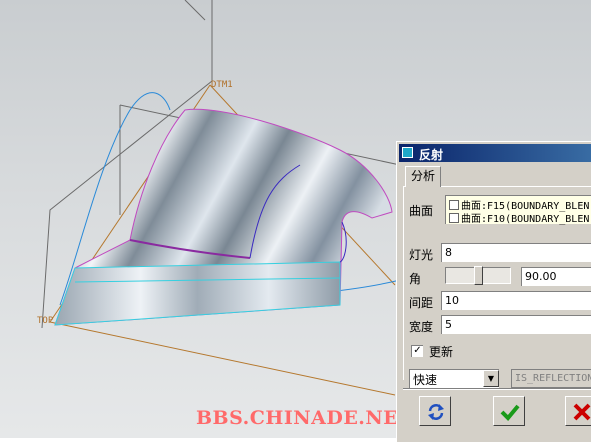  What do you see at coordinates (304, 418) in the screenshot?
I see `watermark: BBS.CHINADE.NET` at bounding box center [304, 418].